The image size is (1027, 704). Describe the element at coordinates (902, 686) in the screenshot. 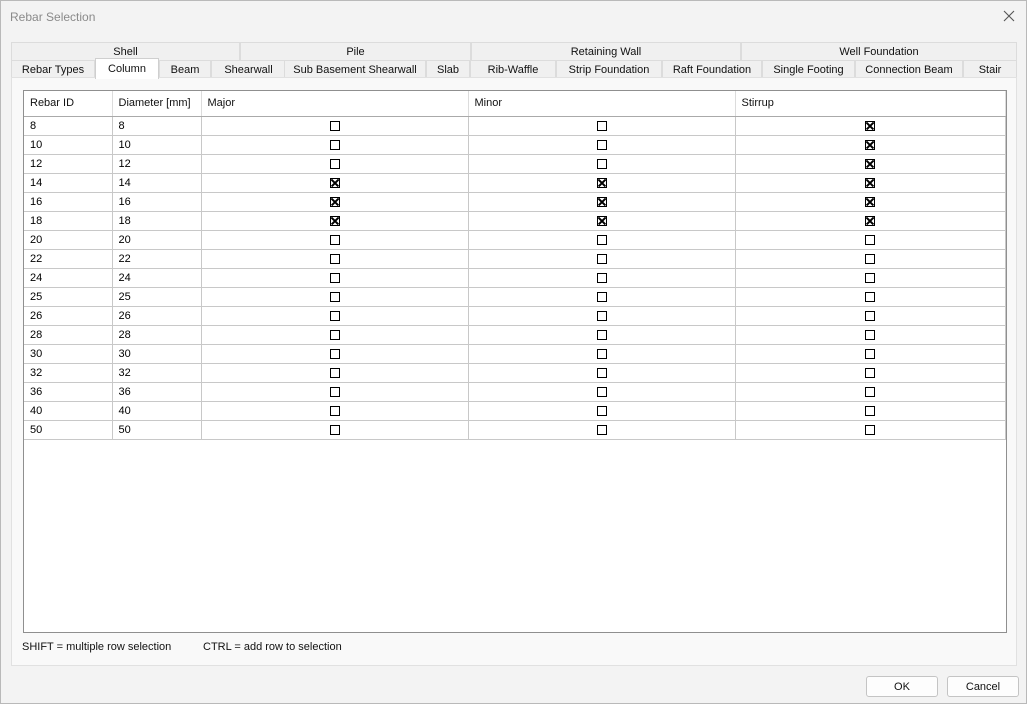

I see `ok-button: OK` at that location.